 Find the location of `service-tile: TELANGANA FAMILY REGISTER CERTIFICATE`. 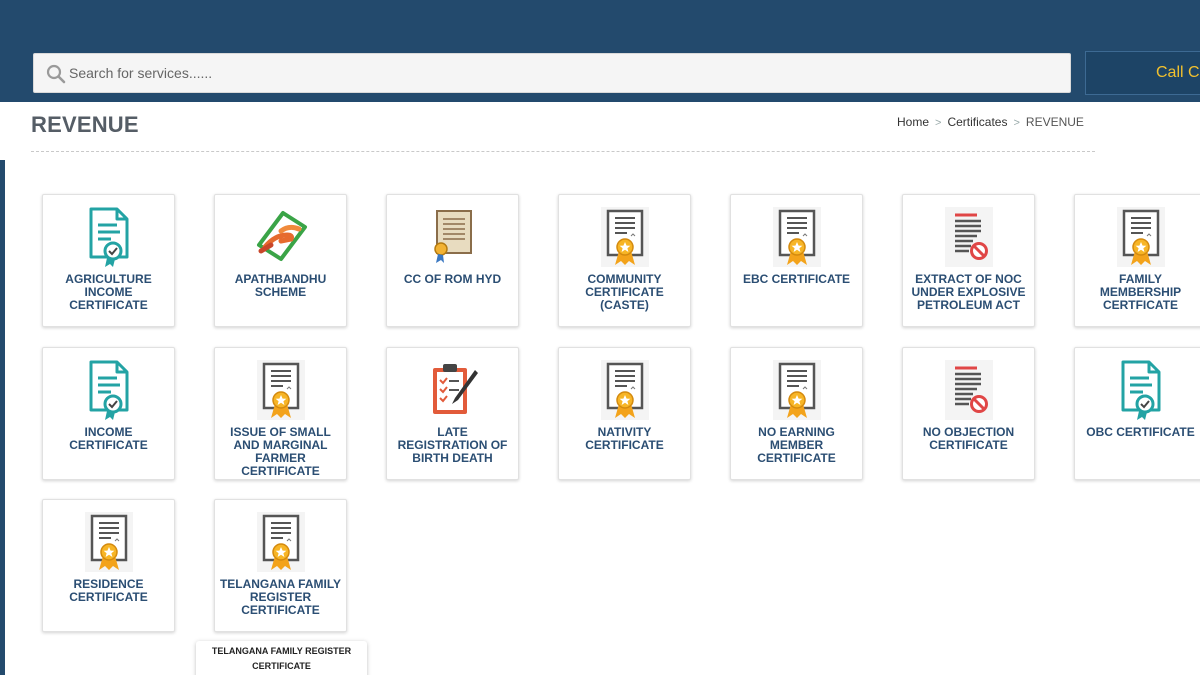

service-tile: TELANGANA FAMILY REGISTER CERTIFICATE is located at coordinates (280, 565).